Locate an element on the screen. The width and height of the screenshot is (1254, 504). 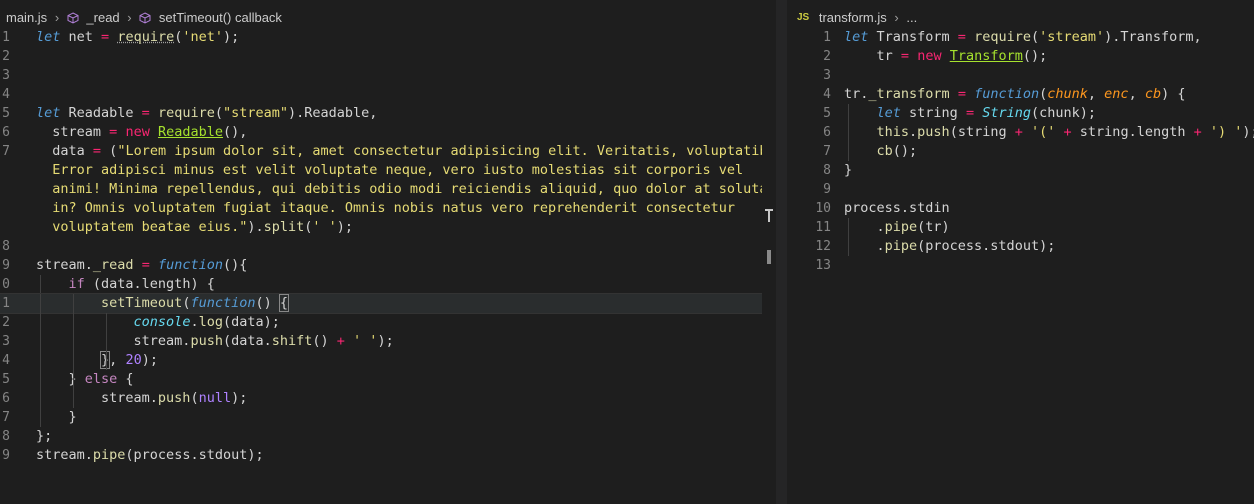
code-line: 3 stream.push(data.shift() + ' '); is located at coordinates (388, 341).